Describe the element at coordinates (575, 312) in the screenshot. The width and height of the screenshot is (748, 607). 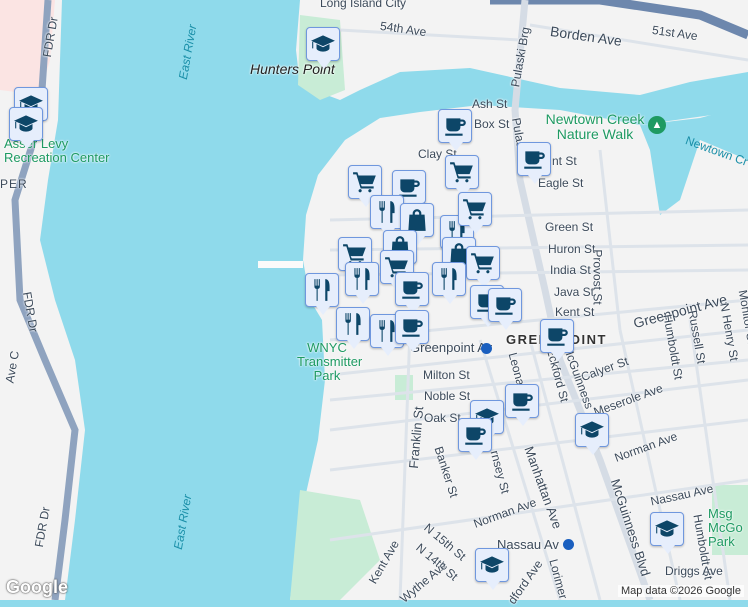
I see `label-kent-st: Kent St` at that location.